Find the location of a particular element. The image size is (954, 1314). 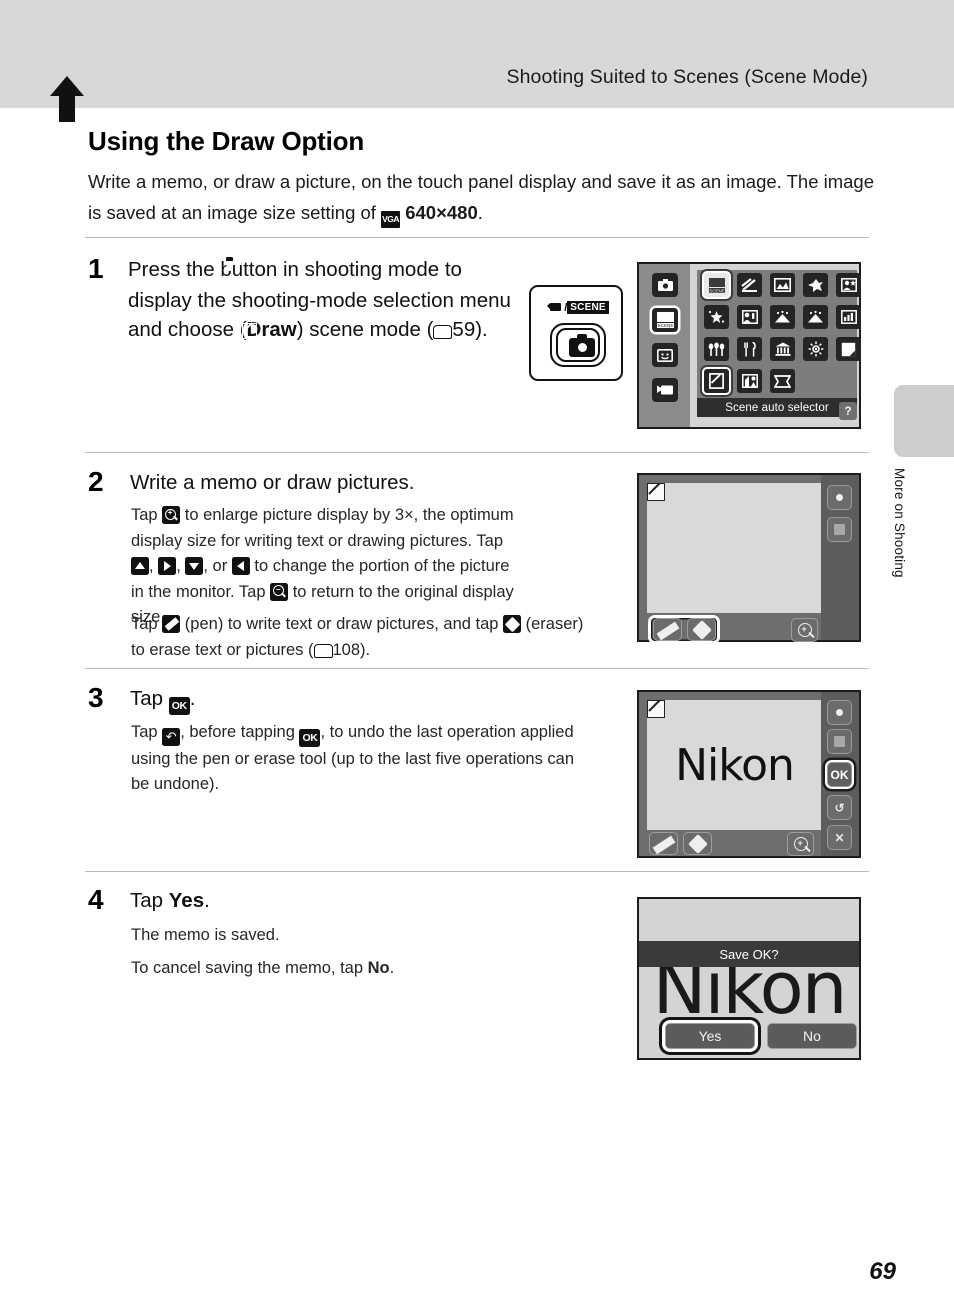

ok-icon: OK is located at coordinates (179, 705).